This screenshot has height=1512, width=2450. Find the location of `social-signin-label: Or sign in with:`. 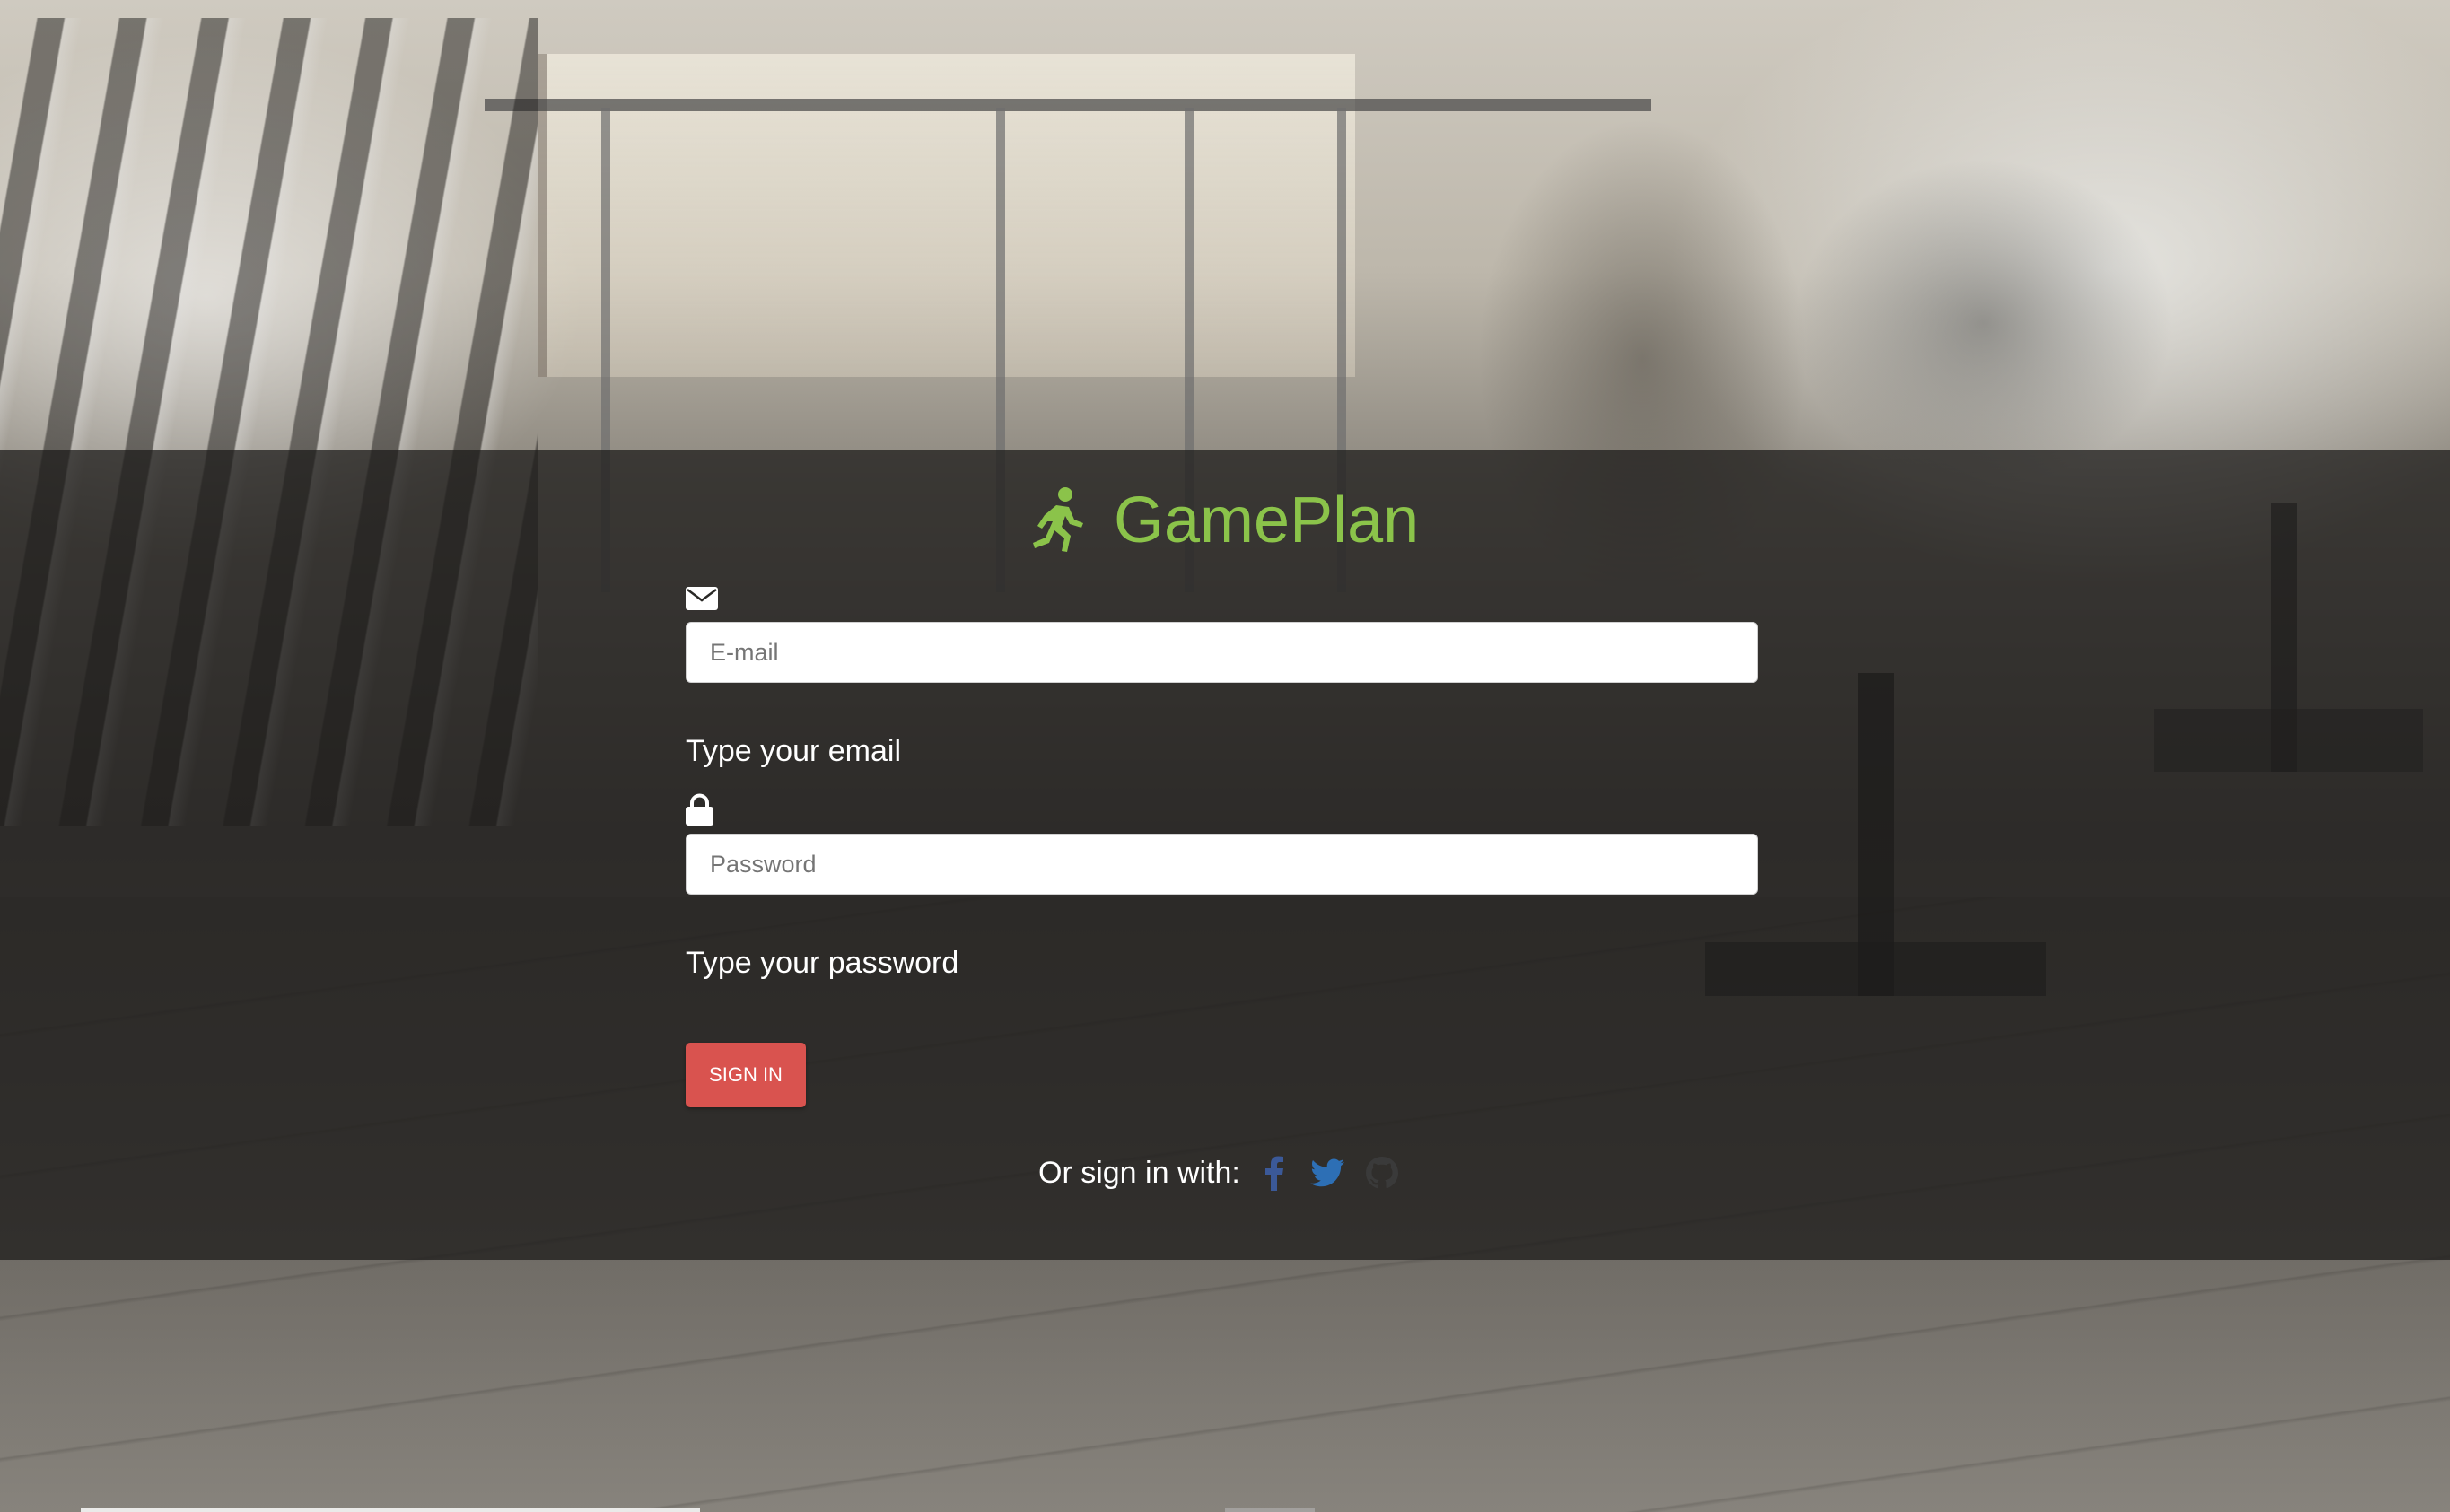

social-signin-label: Or sign in with: is located at coordinates (1139, 1172).